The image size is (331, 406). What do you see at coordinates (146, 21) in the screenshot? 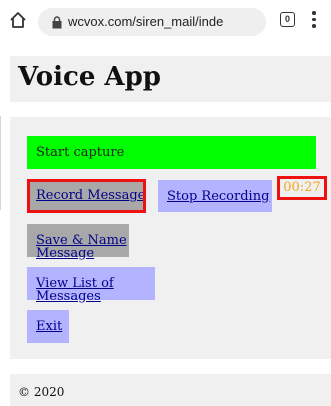
I see `url-text: wcvox.com/siren_mail/inde` at bounding box center [146, 21].